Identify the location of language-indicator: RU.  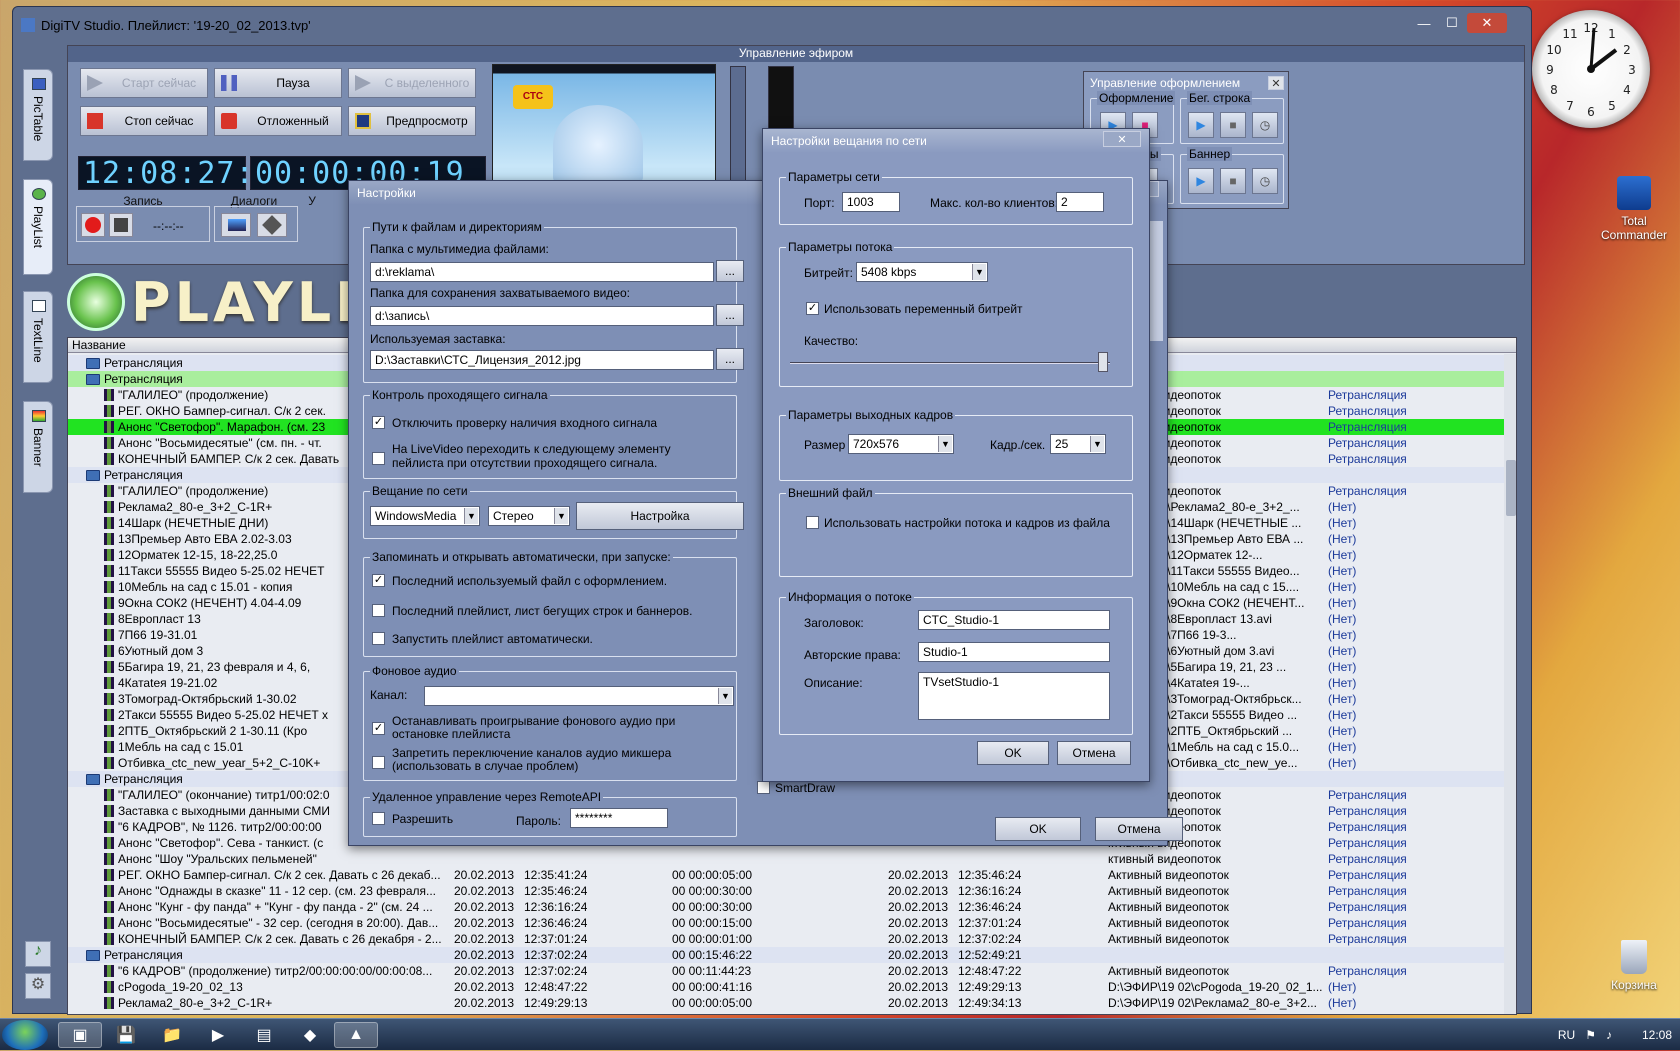
(1566, 1035).